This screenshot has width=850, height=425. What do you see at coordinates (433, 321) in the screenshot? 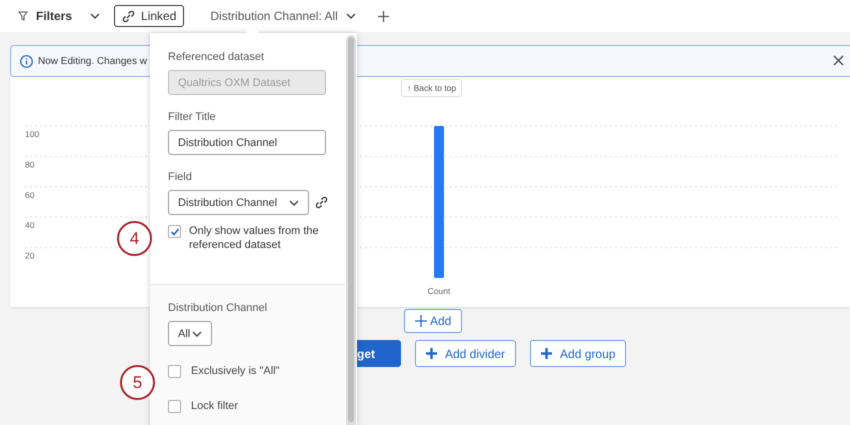
I see `add-button: Add` at bounding box center [433, 321].